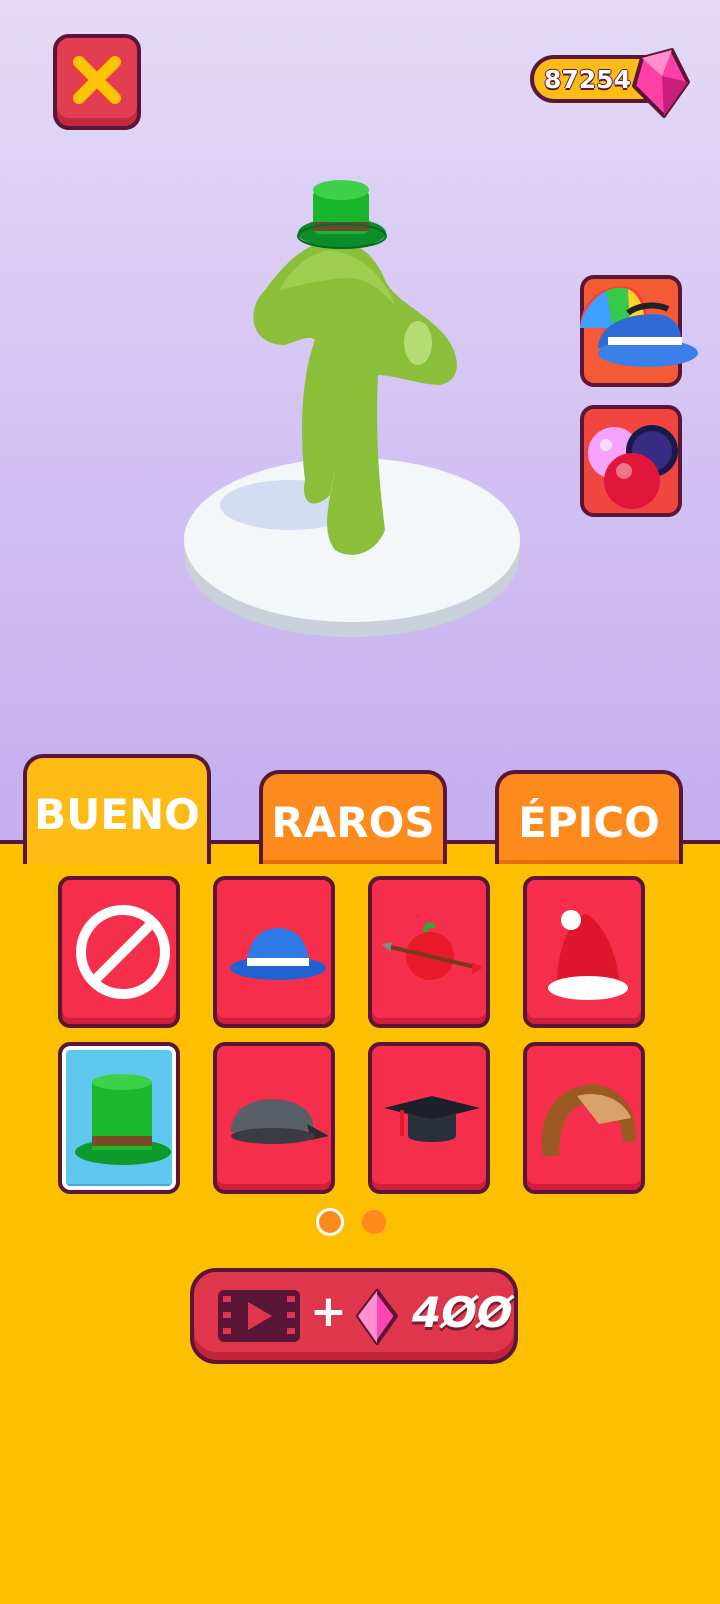 The image size is (720, 1604). I want to click on character-stage, so click(352, 408).